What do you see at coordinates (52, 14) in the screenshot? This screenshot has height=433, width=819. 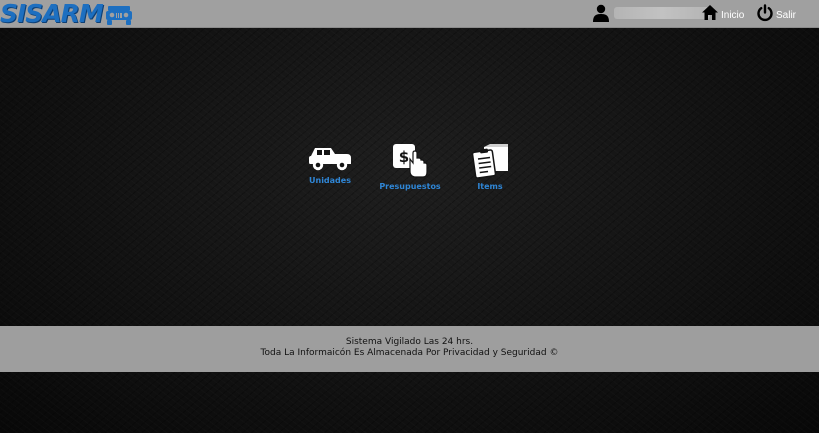 I see `logo-text: SISARM` at bounding box center [52, 14].